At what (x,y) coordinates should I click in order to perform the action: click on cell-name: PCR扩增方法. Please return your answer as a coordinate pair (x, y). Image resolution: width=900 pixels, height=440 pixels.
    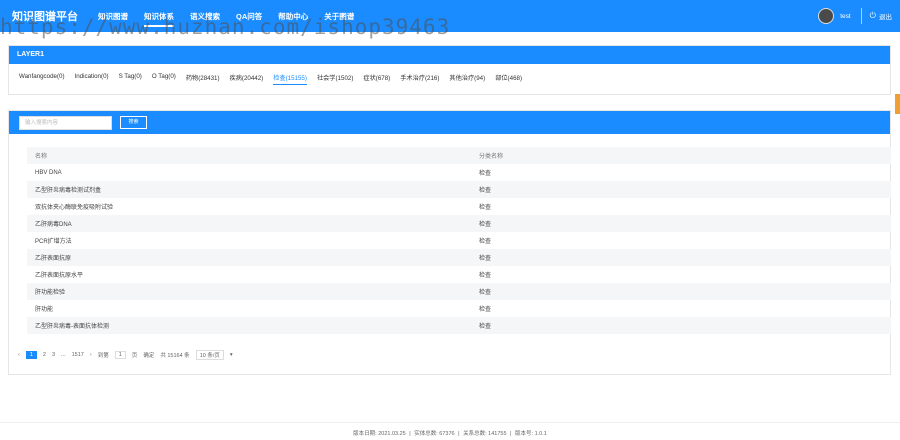
    Looking at the image, I should click on (53, 242).